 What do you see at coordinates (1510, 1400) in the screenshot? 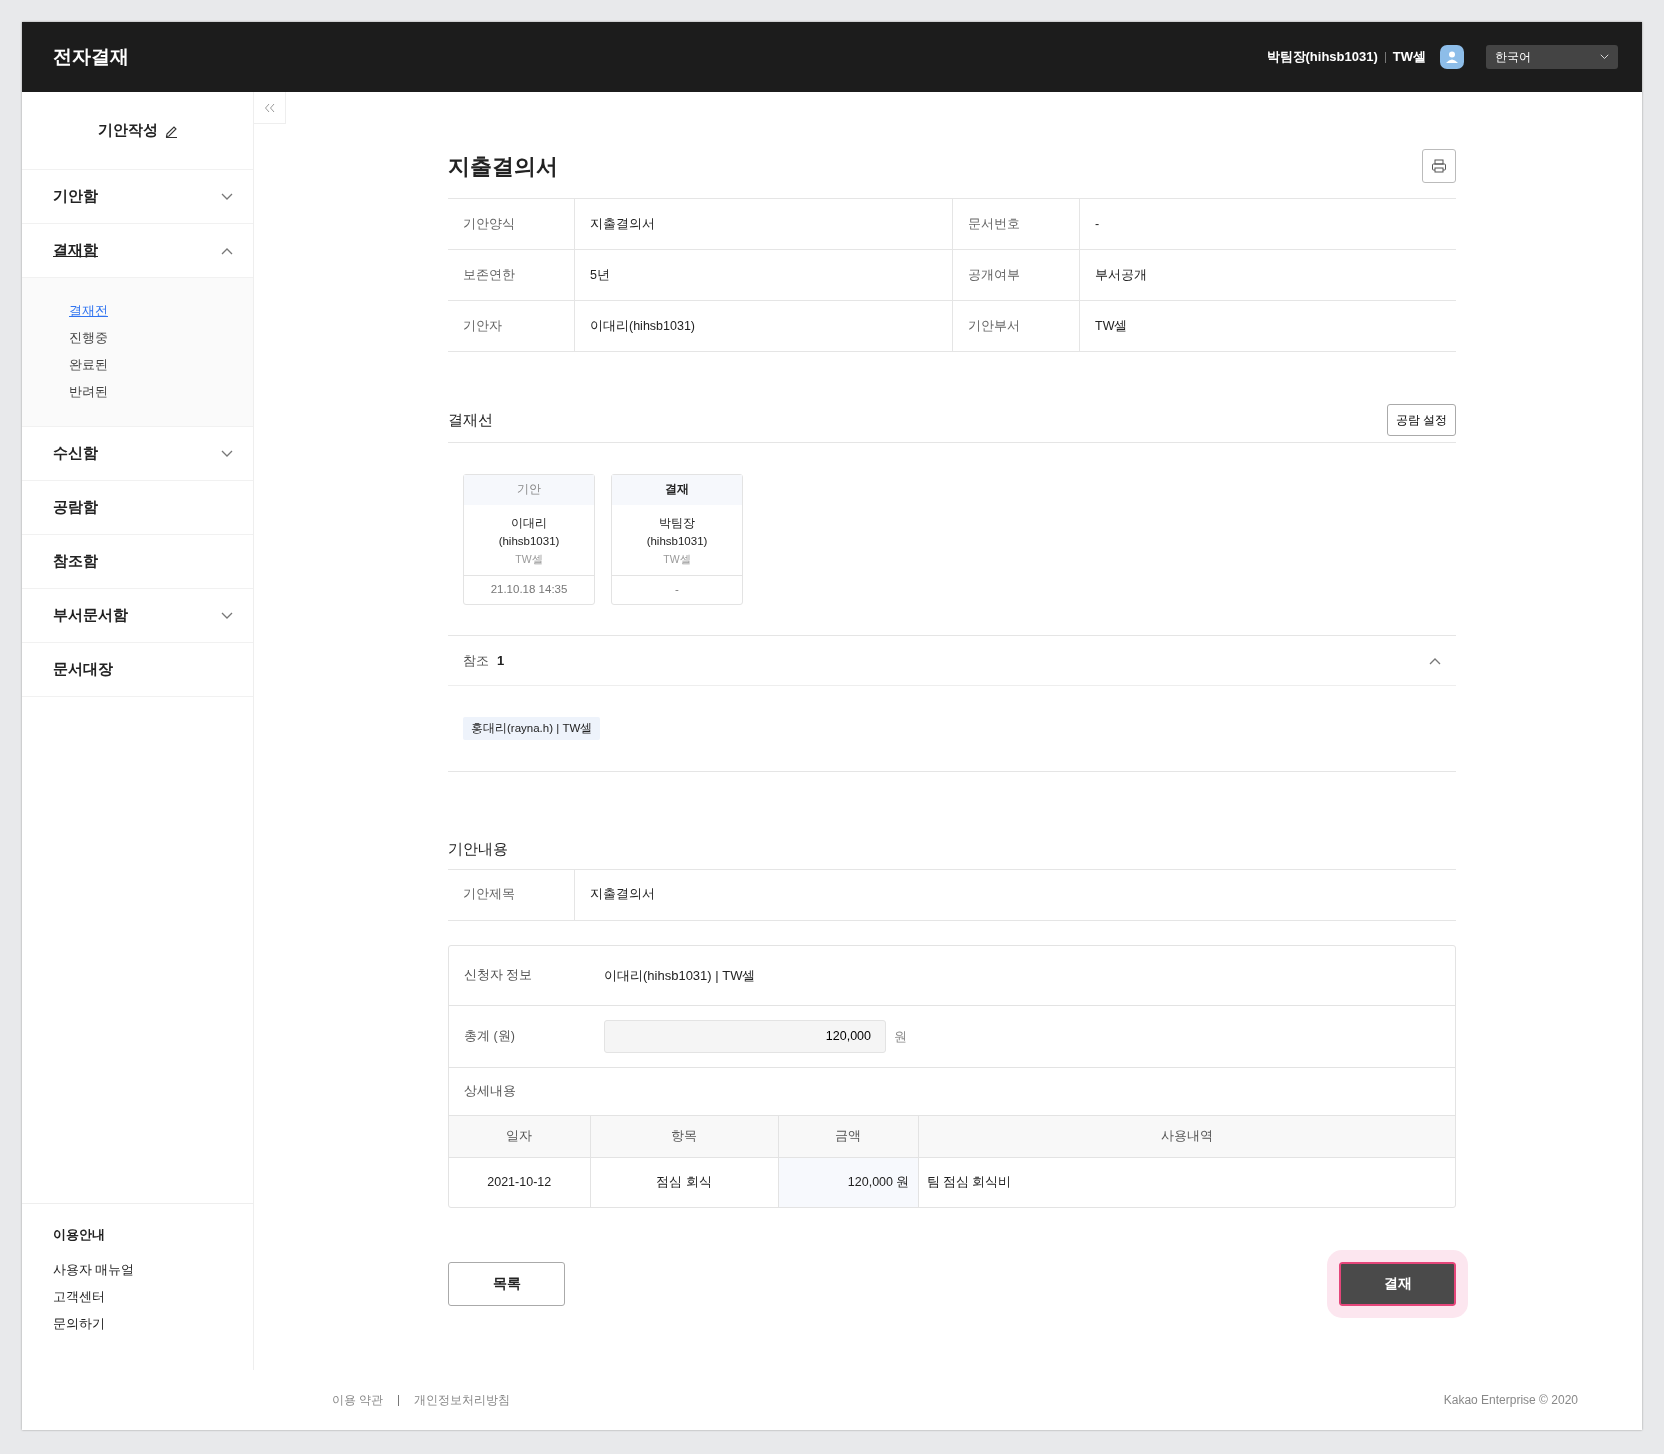
I see `copyright: Kakao Enterprise © 2020` at bounding box center [1510, 1400].